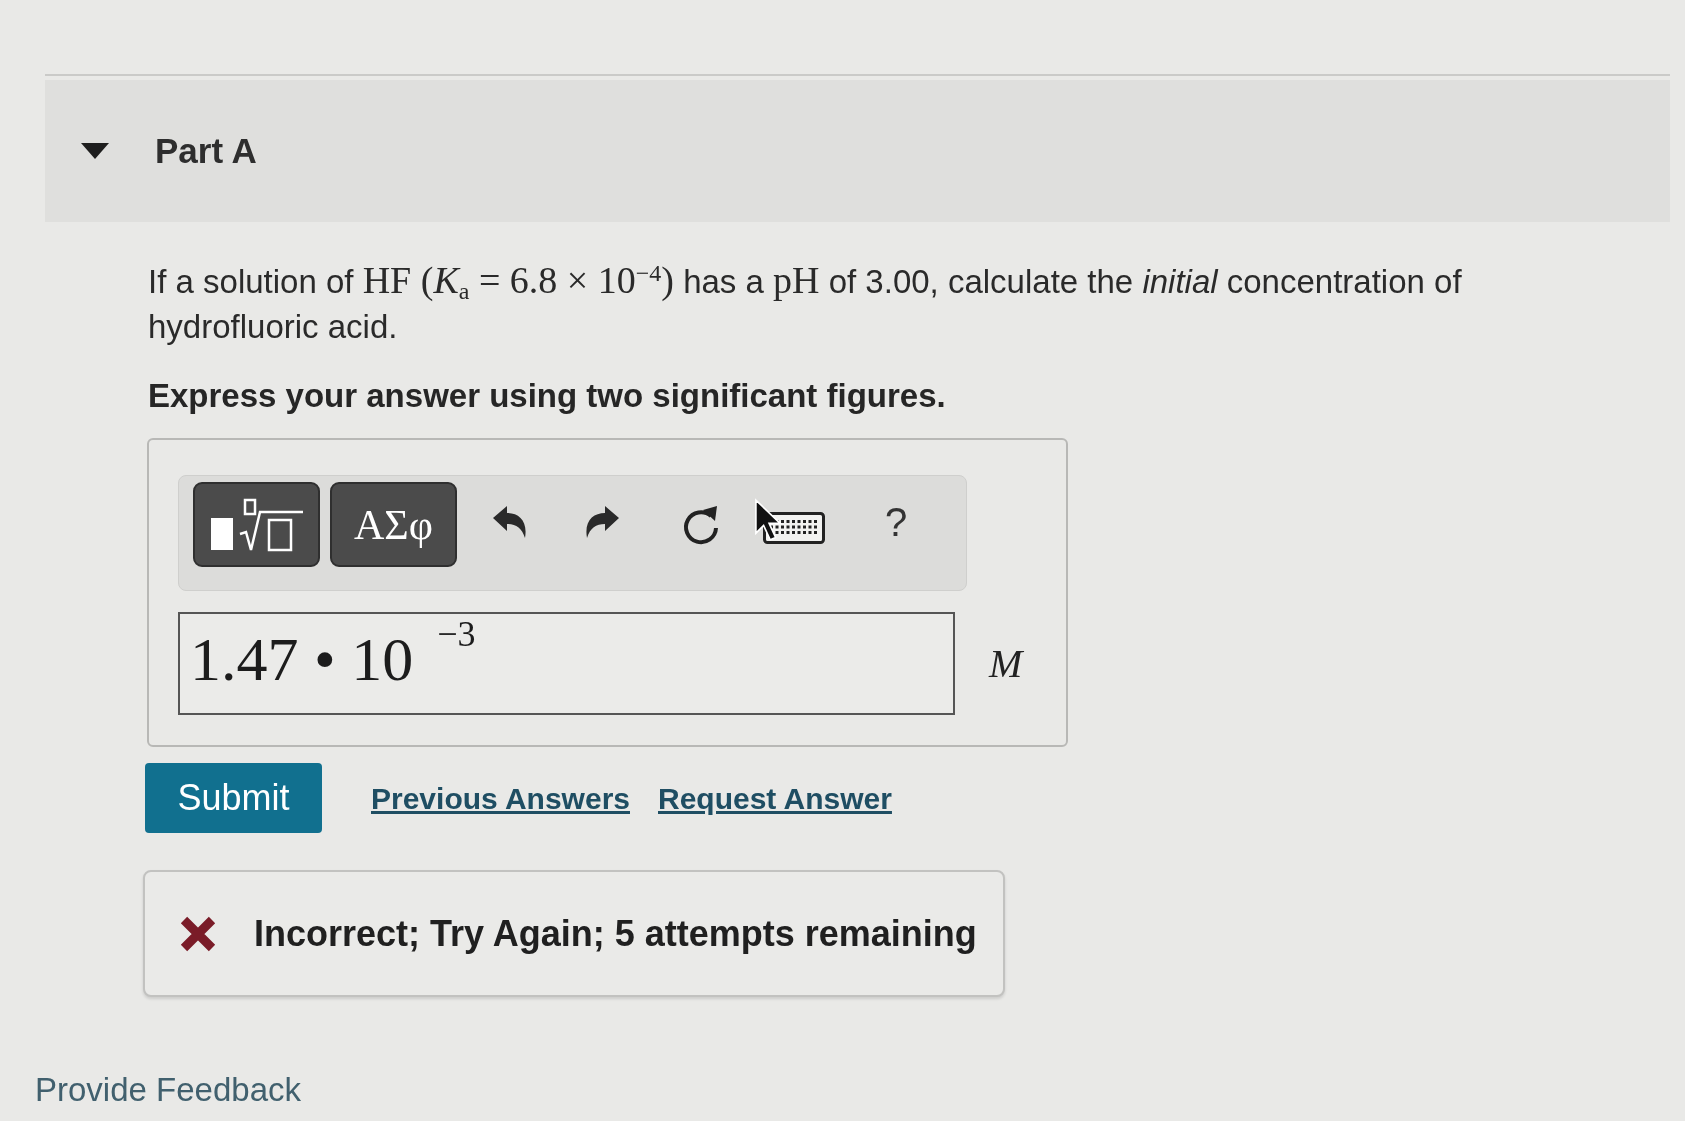 This screenshot has height=1121, width=1685. Describe the element at coordinates (775, 798) in the screenshot. I see `answer-link: Request Answer` at that location.